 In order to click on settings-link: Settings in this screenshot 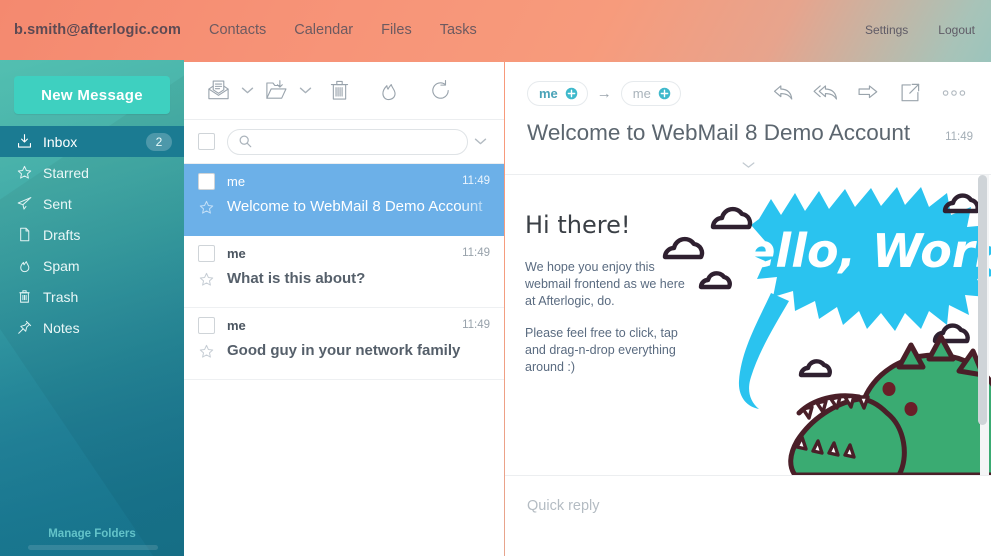, I will do `click(886, 30)`.